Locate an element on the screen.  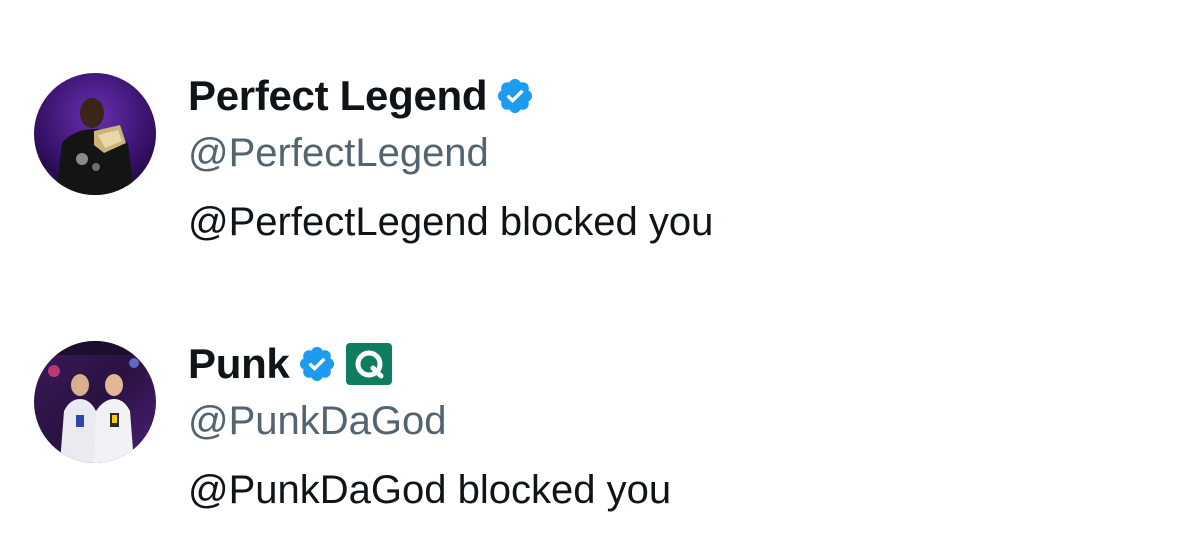
display-name: Punk is located at coordinates (239, 364).